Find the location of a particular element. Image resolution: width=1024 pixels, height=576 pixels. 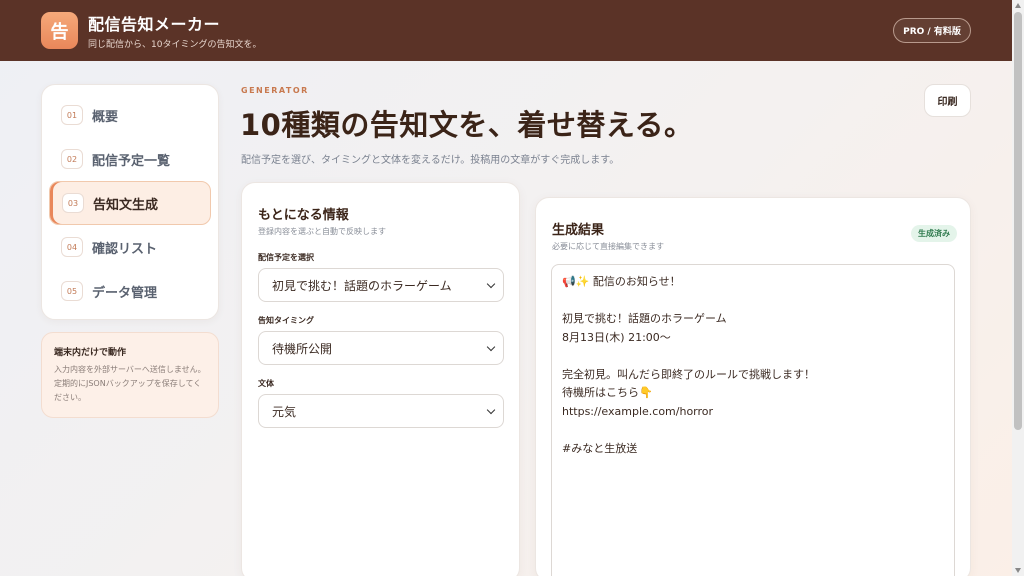

sidebar-item-overview: 01 概要 is located at coordinates (130, 115).